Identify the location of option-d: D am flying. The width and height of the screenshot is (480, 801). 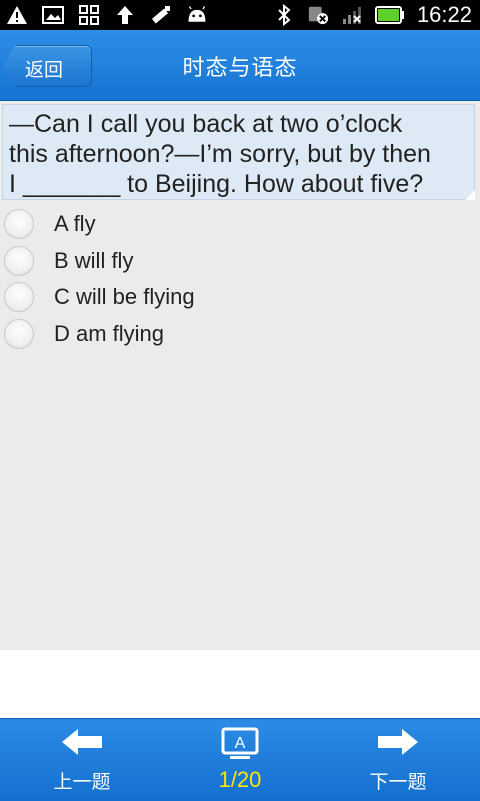
(240, 334).